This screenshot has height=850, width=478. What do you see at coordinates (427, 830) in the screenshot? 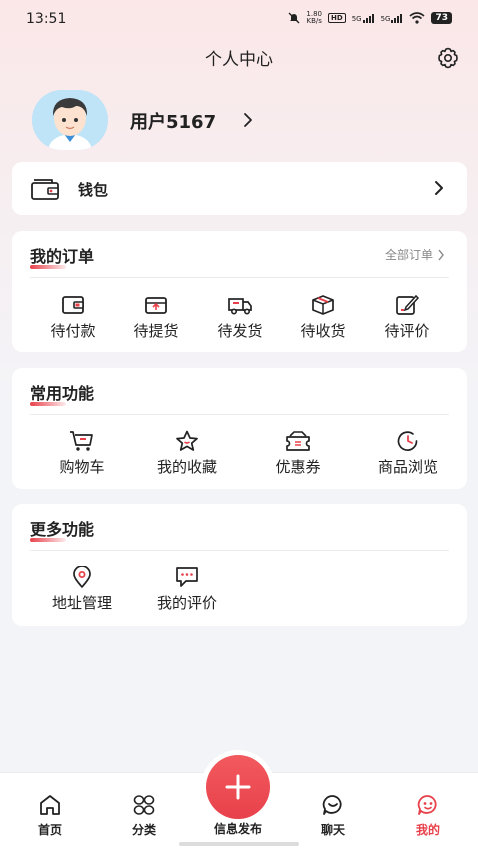
I see `nav-label: 我的` at bounding box center [427, 830].